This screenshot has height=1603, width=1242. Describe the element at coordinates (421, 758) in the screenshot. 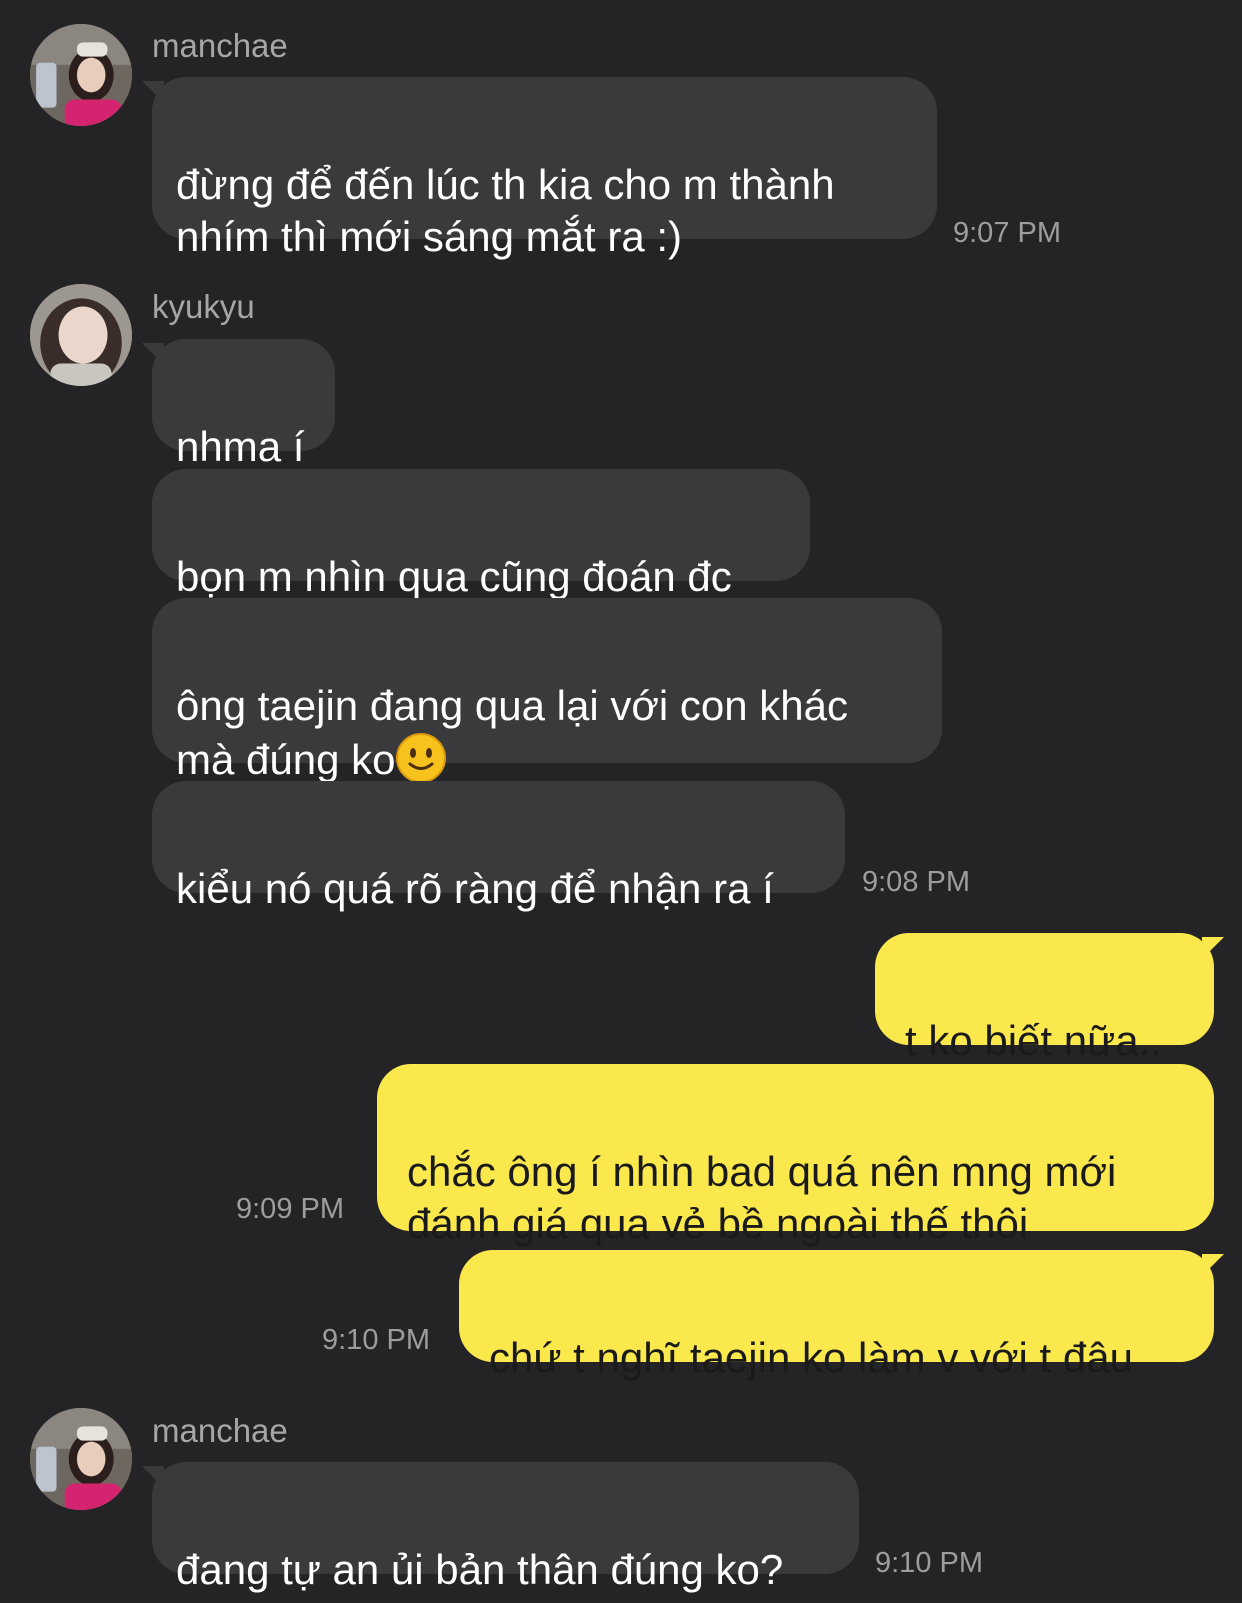

I see `slightly-smiling-face-icon` at that location.